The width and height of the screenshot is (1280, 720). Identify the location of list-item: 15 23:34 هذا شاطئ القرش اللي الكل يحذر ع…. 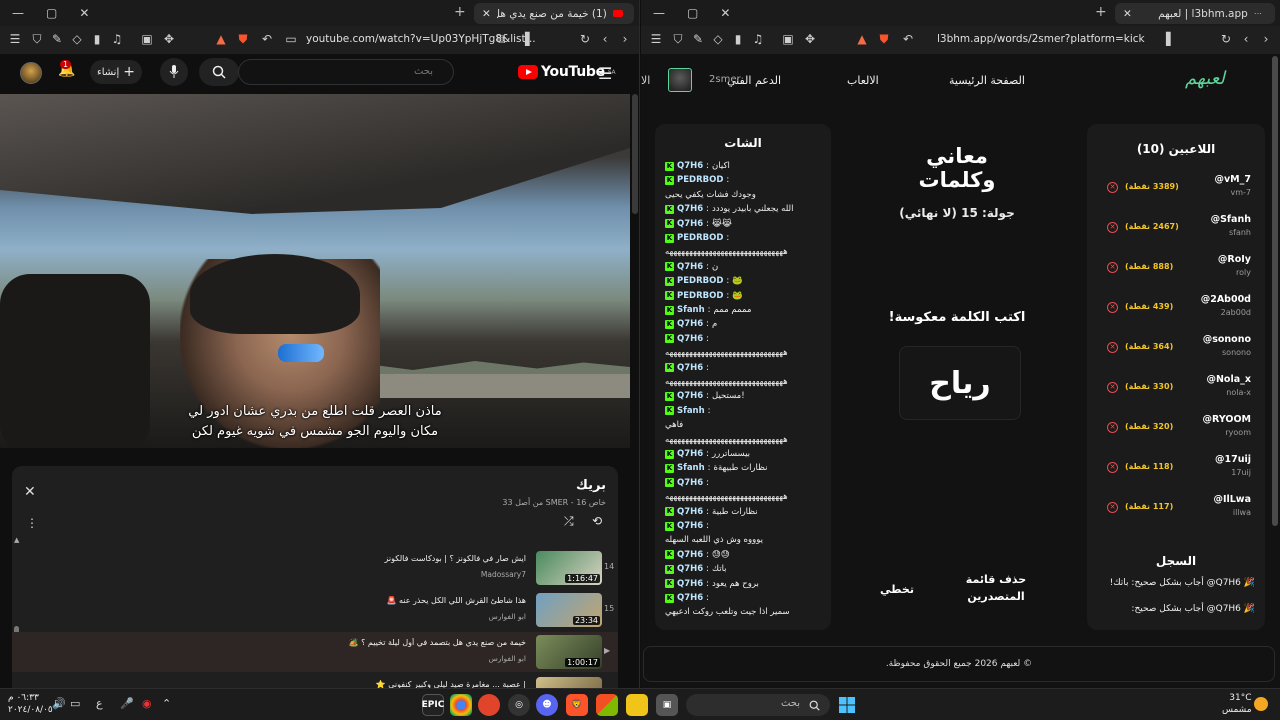
(315, 610).